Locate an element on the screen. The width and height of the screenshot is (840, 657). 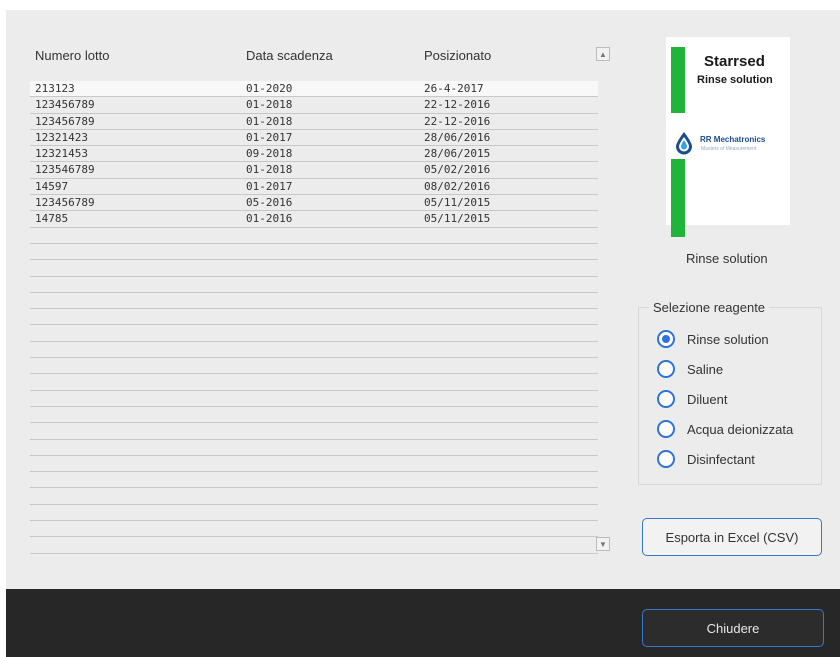
reagent-group-legend: Selezione reagente is located at coordinates (709, 307).